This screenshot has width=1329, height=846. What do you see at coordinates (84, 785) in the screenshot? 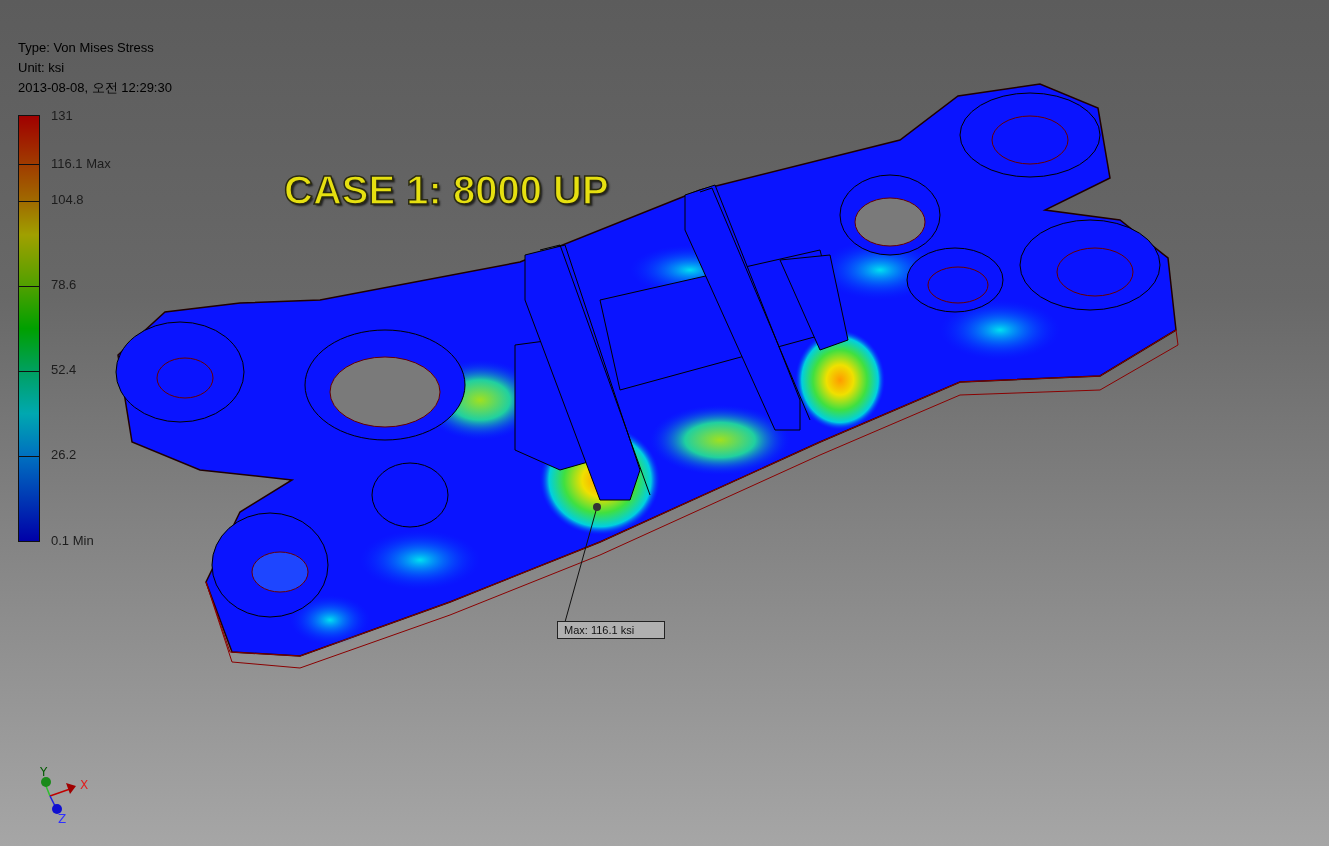
I see `x-axis-label: X` at bounding box center [84, 785].